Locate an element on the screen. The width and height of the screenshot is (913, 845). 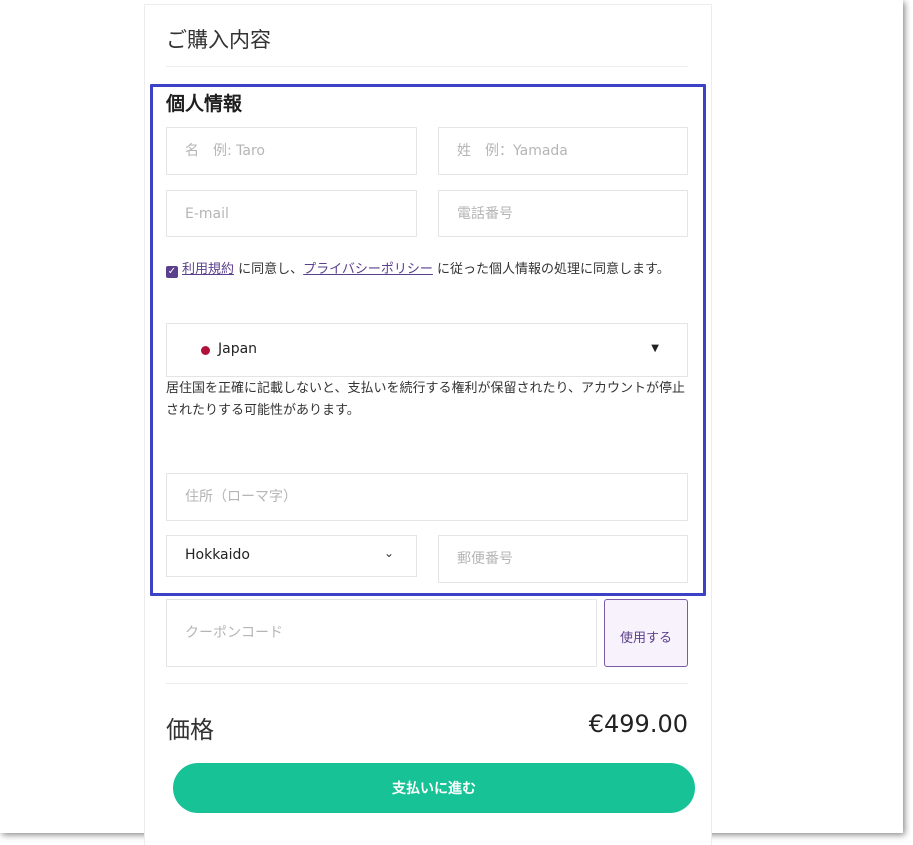
proceed-to-payment-button: 支払いに進む is located at coordinates (434, 788).